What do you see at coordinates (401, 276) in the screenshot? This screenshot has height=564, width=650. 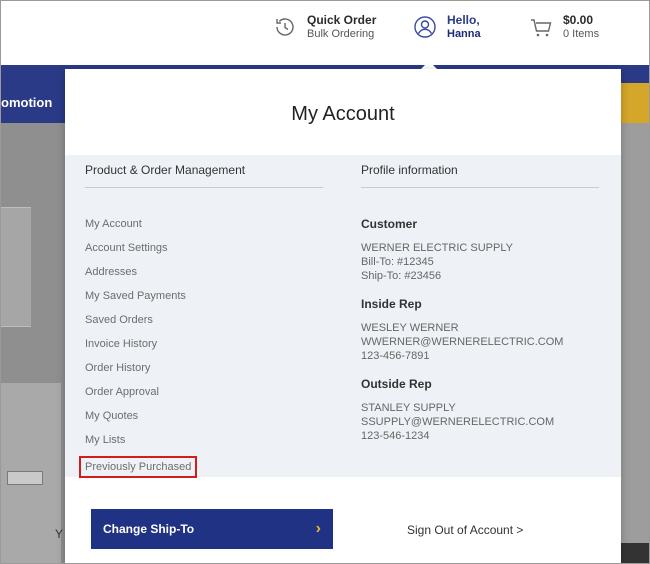 I see `customer-ship-to: Ship-To: #23456` at bounding box center [401, 276].